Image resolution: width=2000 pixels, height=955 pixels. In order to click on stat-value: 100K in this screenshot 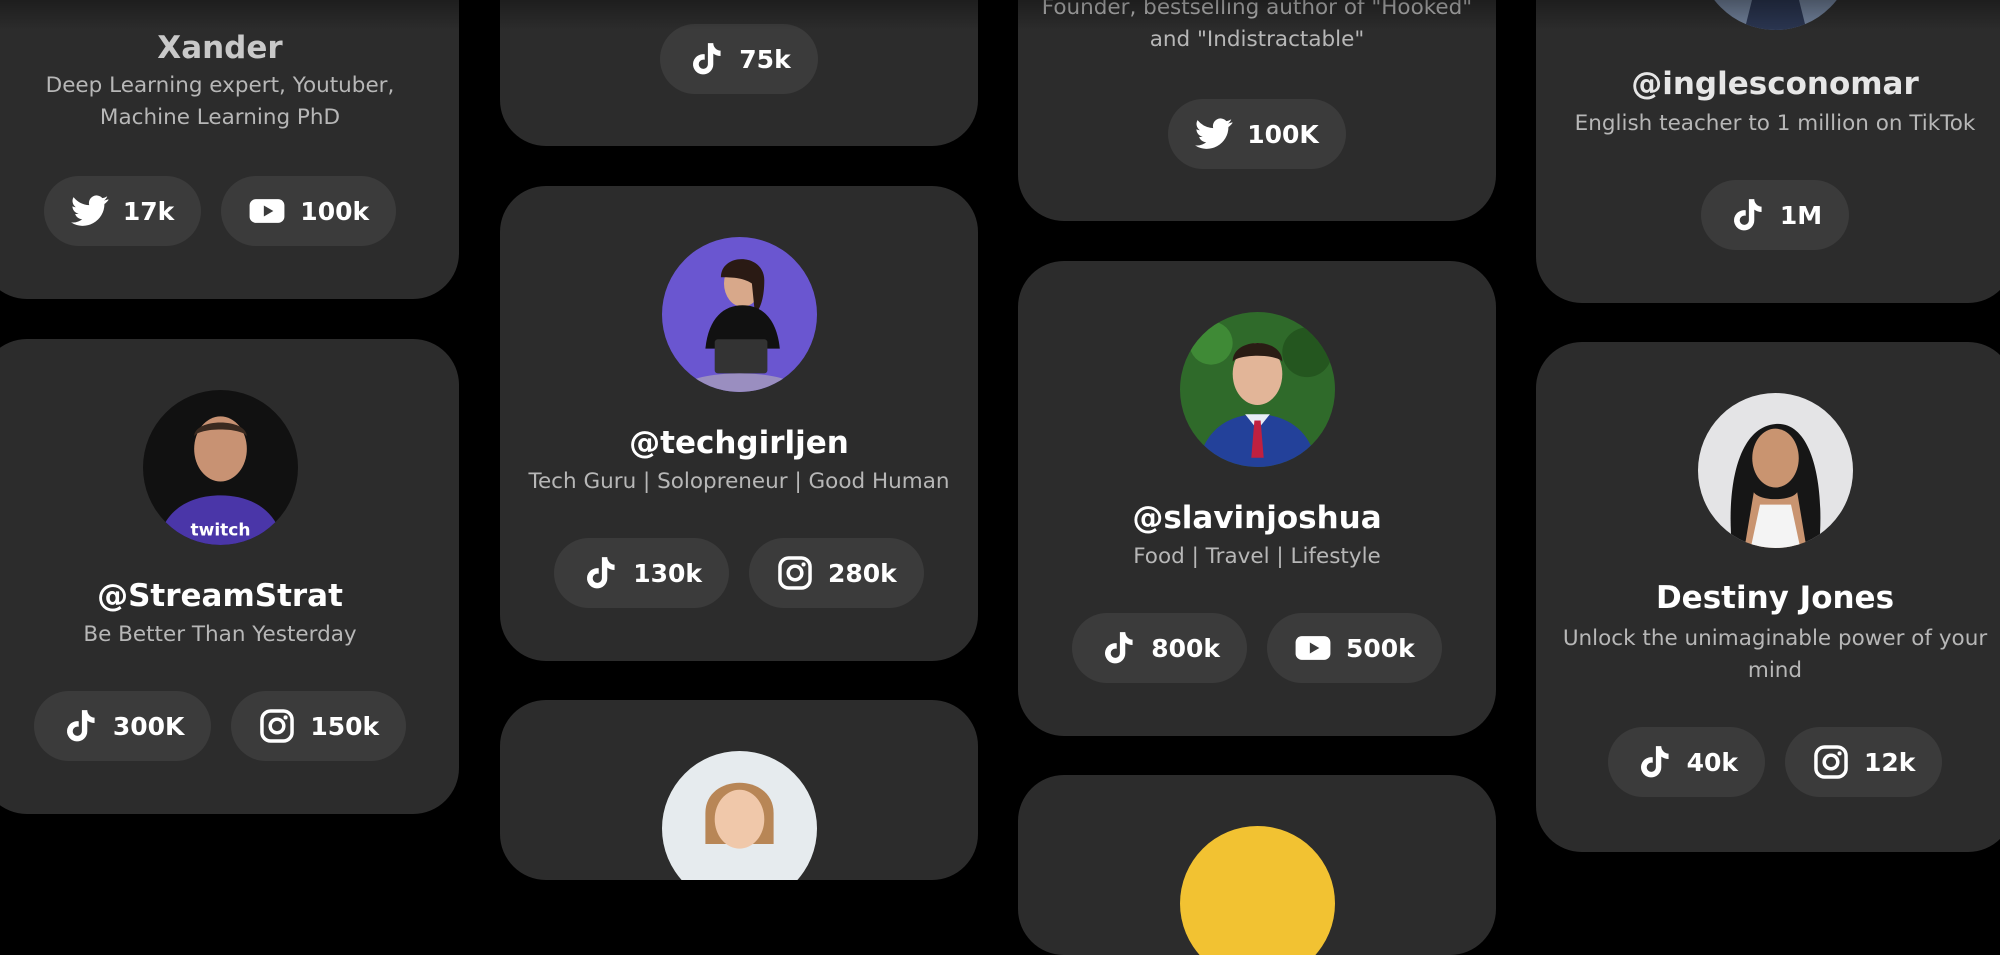, I will do `click(1283, 134)`.